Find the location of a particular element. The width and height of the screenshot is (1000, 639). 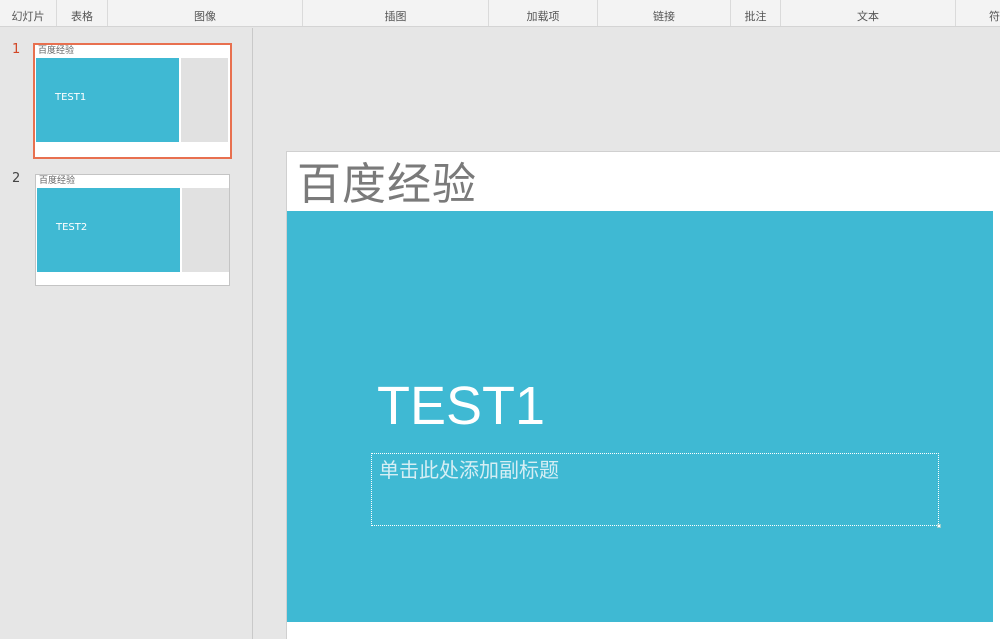

ribbon-group-label: 链接 is located at coordinates (664, 16).